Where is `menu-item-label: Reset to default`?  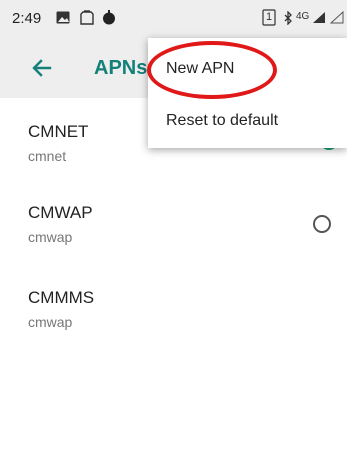 menu-item-label: Reset to default is located at coordinates (222, 120).